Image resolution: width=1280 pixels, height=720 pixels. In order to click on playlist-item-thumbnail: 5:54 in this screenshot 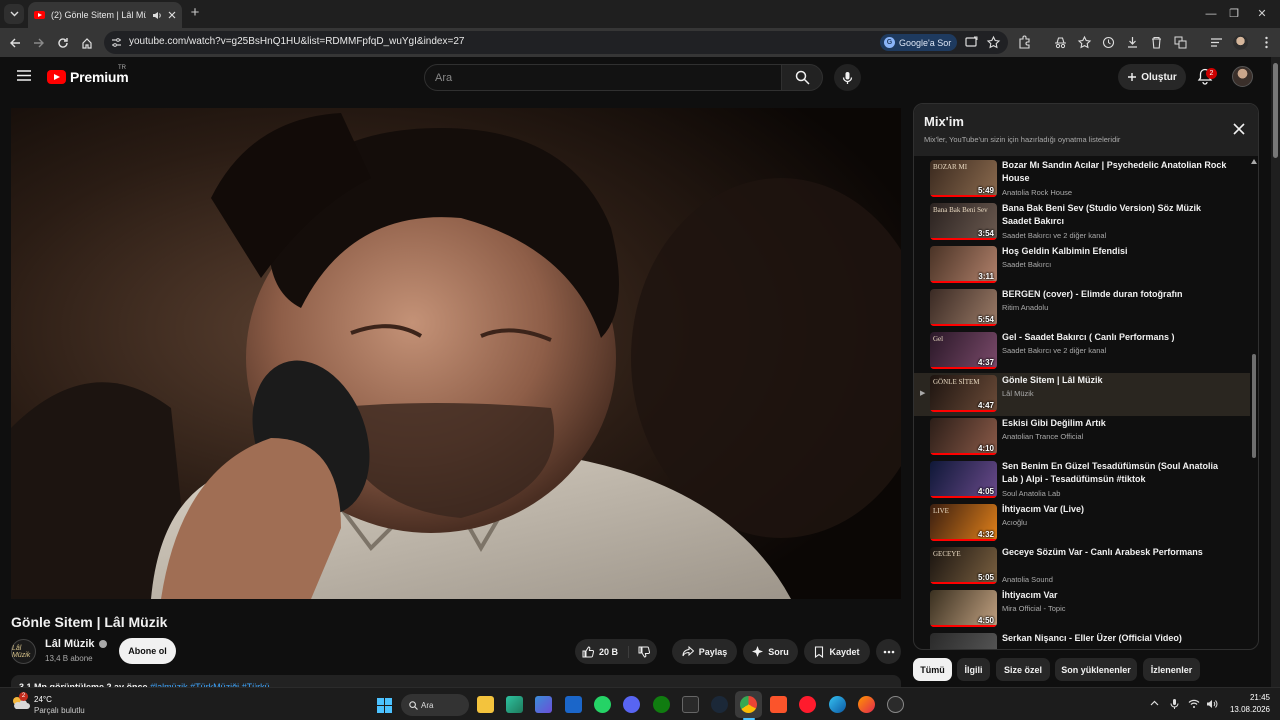, I will do `click(963, 307)`.